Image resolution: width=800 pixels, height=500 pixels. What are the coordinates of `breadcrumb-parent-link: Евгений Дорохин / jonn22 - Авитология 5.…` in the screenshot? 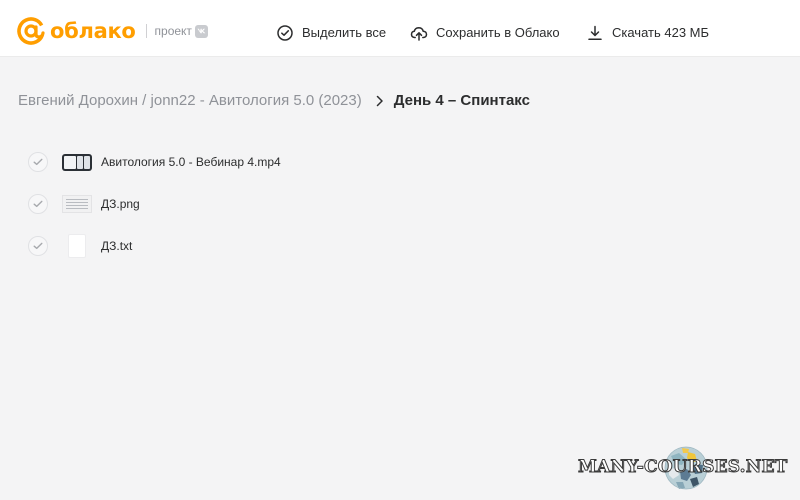 It's located at (190, 101).